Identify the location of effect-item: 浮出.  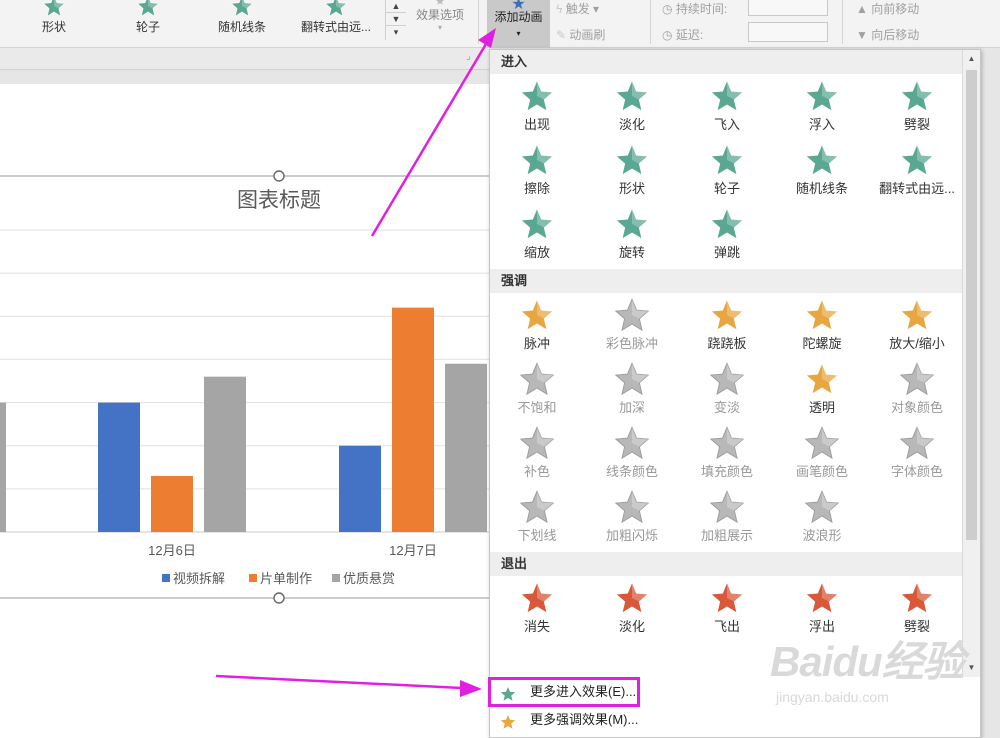
(822, 607).